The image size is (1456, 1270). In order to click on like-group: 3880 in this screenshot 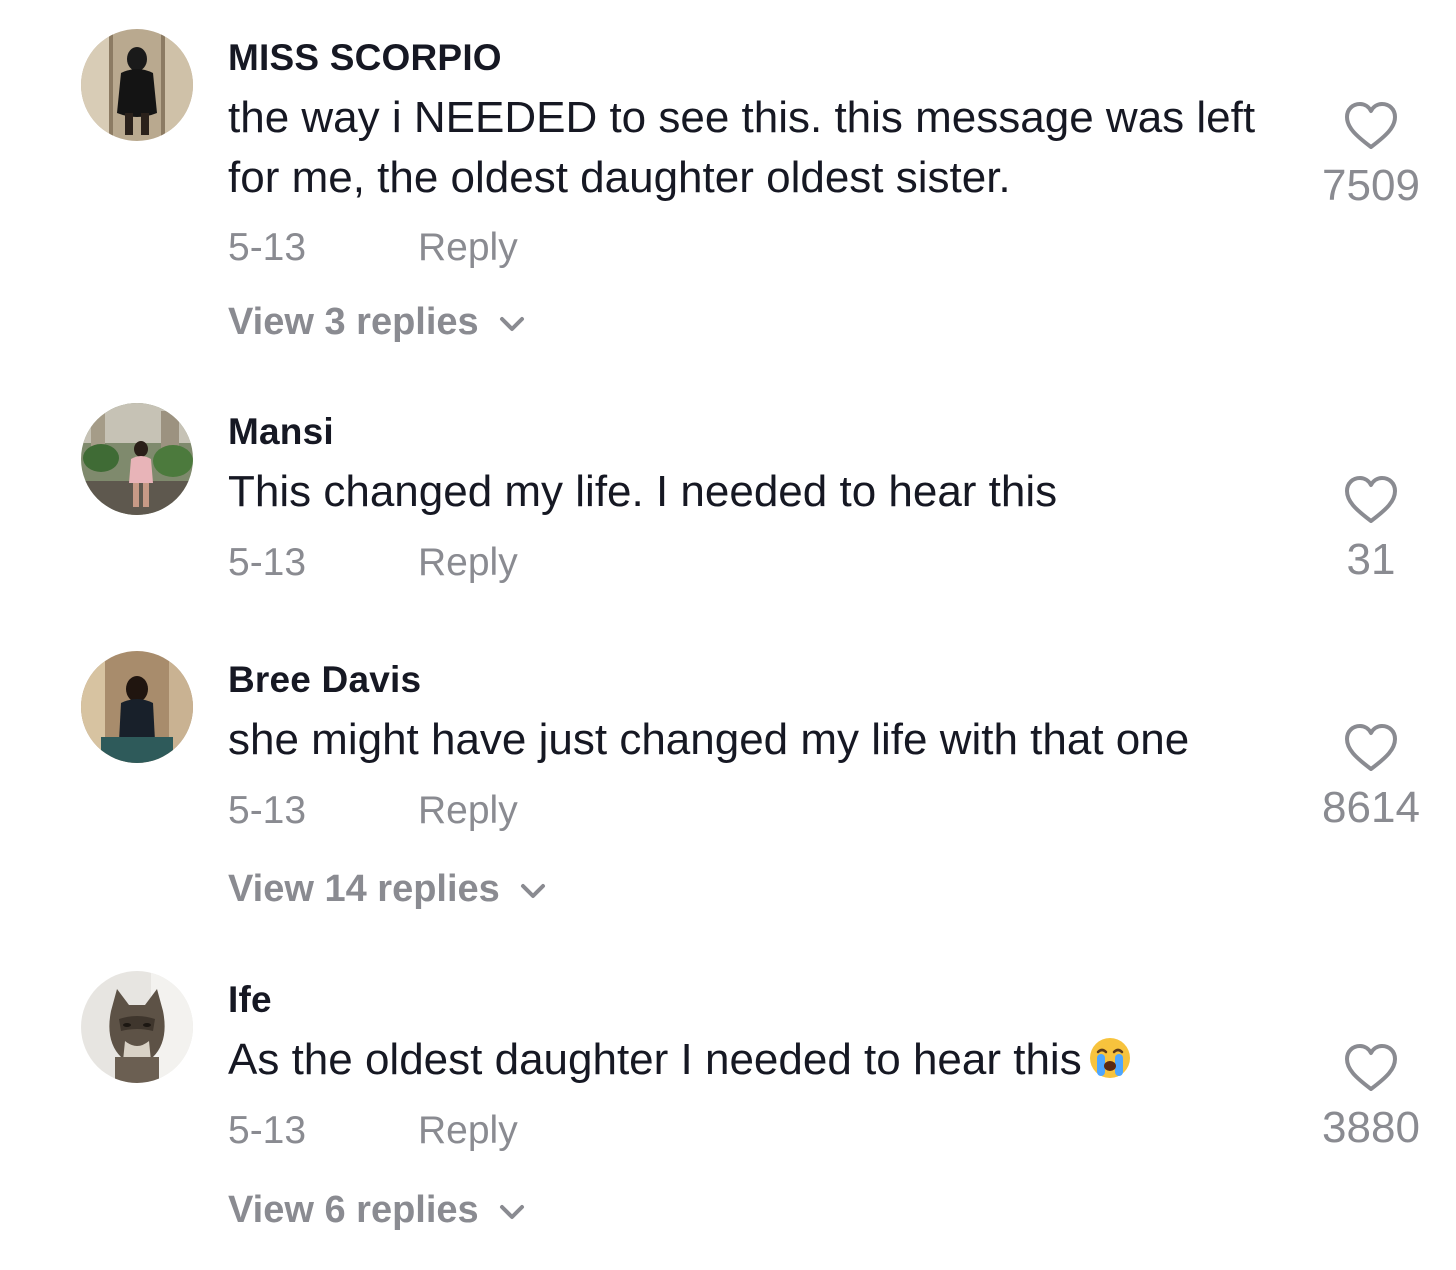, I will do `click(1371, 1098)`.